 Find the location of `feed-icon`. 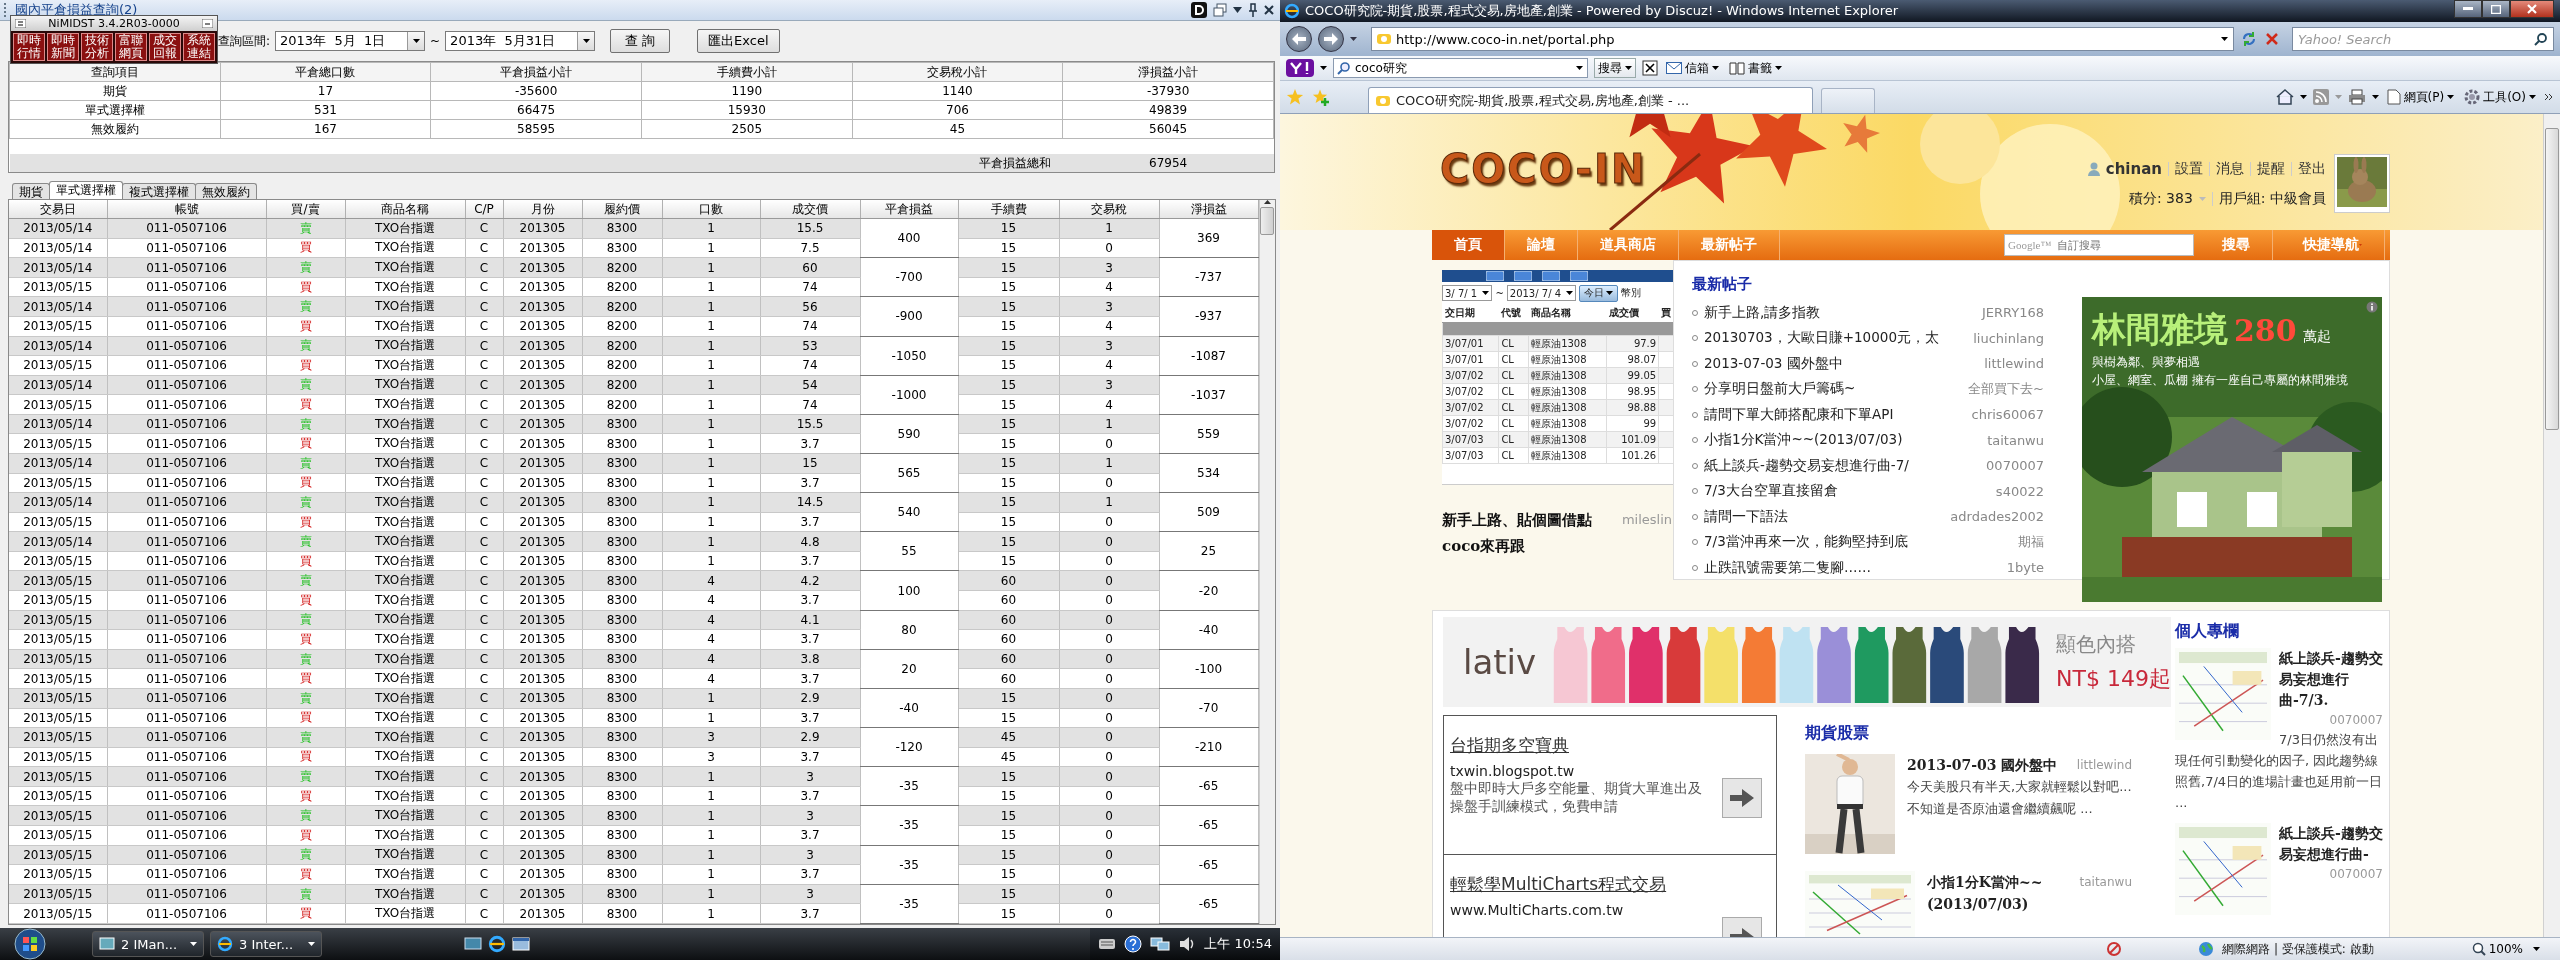

feed-icon is located at coordinates (2320, 97).